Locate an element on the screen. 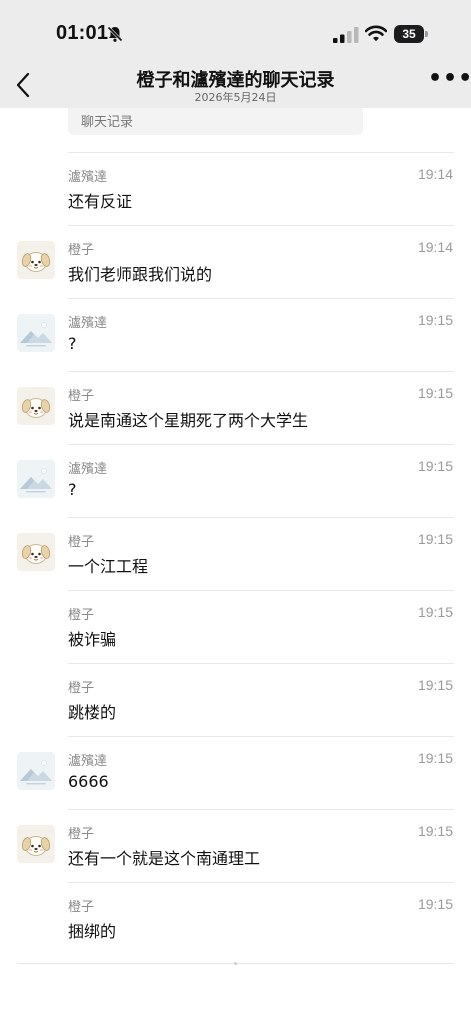 Image resolution: width=471 pixels, height=1024 pixels. message-row: 橙子 19:15 一个江工程 is located at coordinates (235, 553).